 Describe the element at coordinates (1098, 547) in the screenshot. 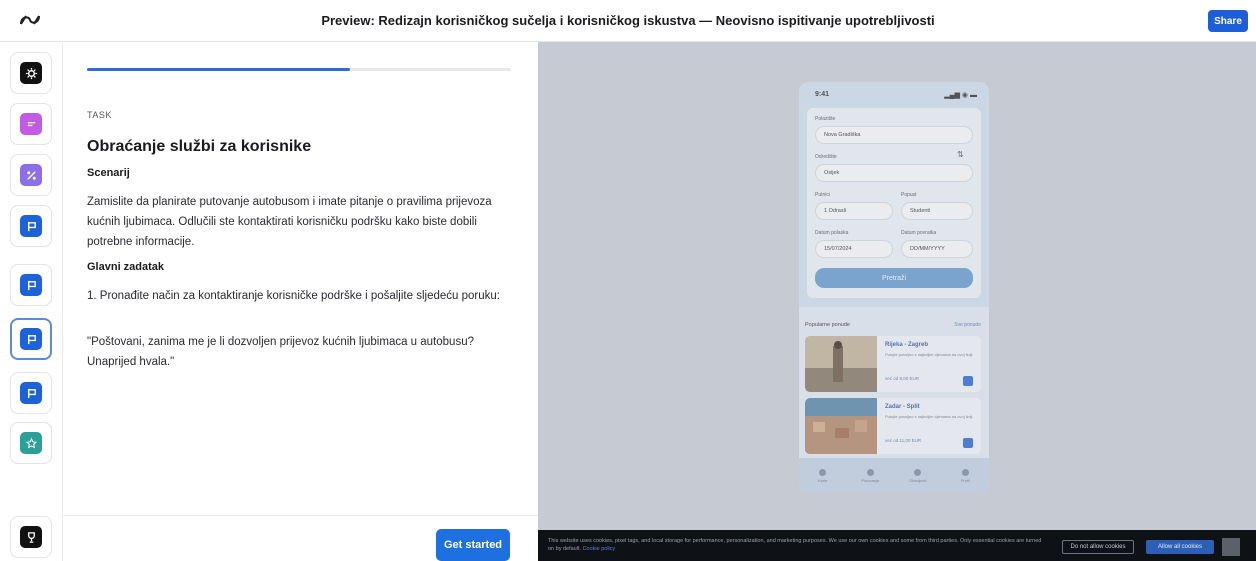

I see `deny-cookies-button: Do not allow cookies` at that location.